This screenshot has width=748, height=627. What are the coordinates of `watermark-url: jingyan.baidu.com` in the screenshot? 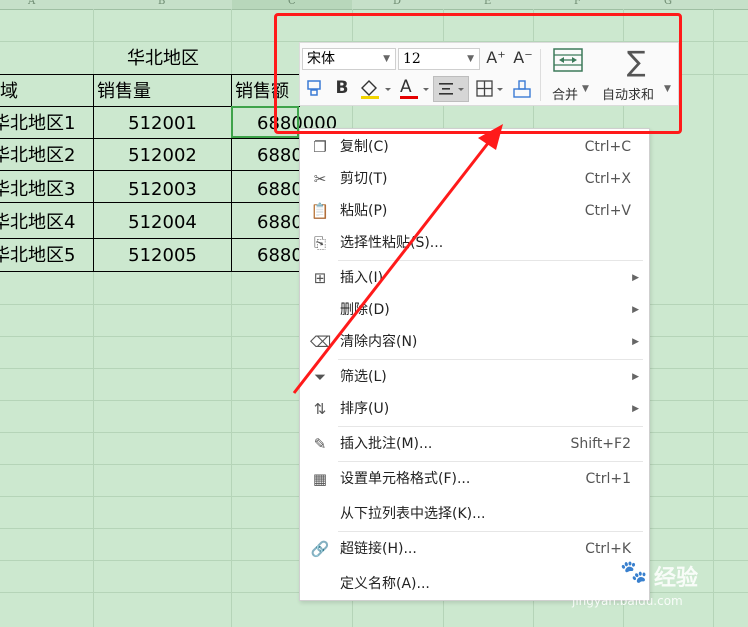 It's located at (627, 601).